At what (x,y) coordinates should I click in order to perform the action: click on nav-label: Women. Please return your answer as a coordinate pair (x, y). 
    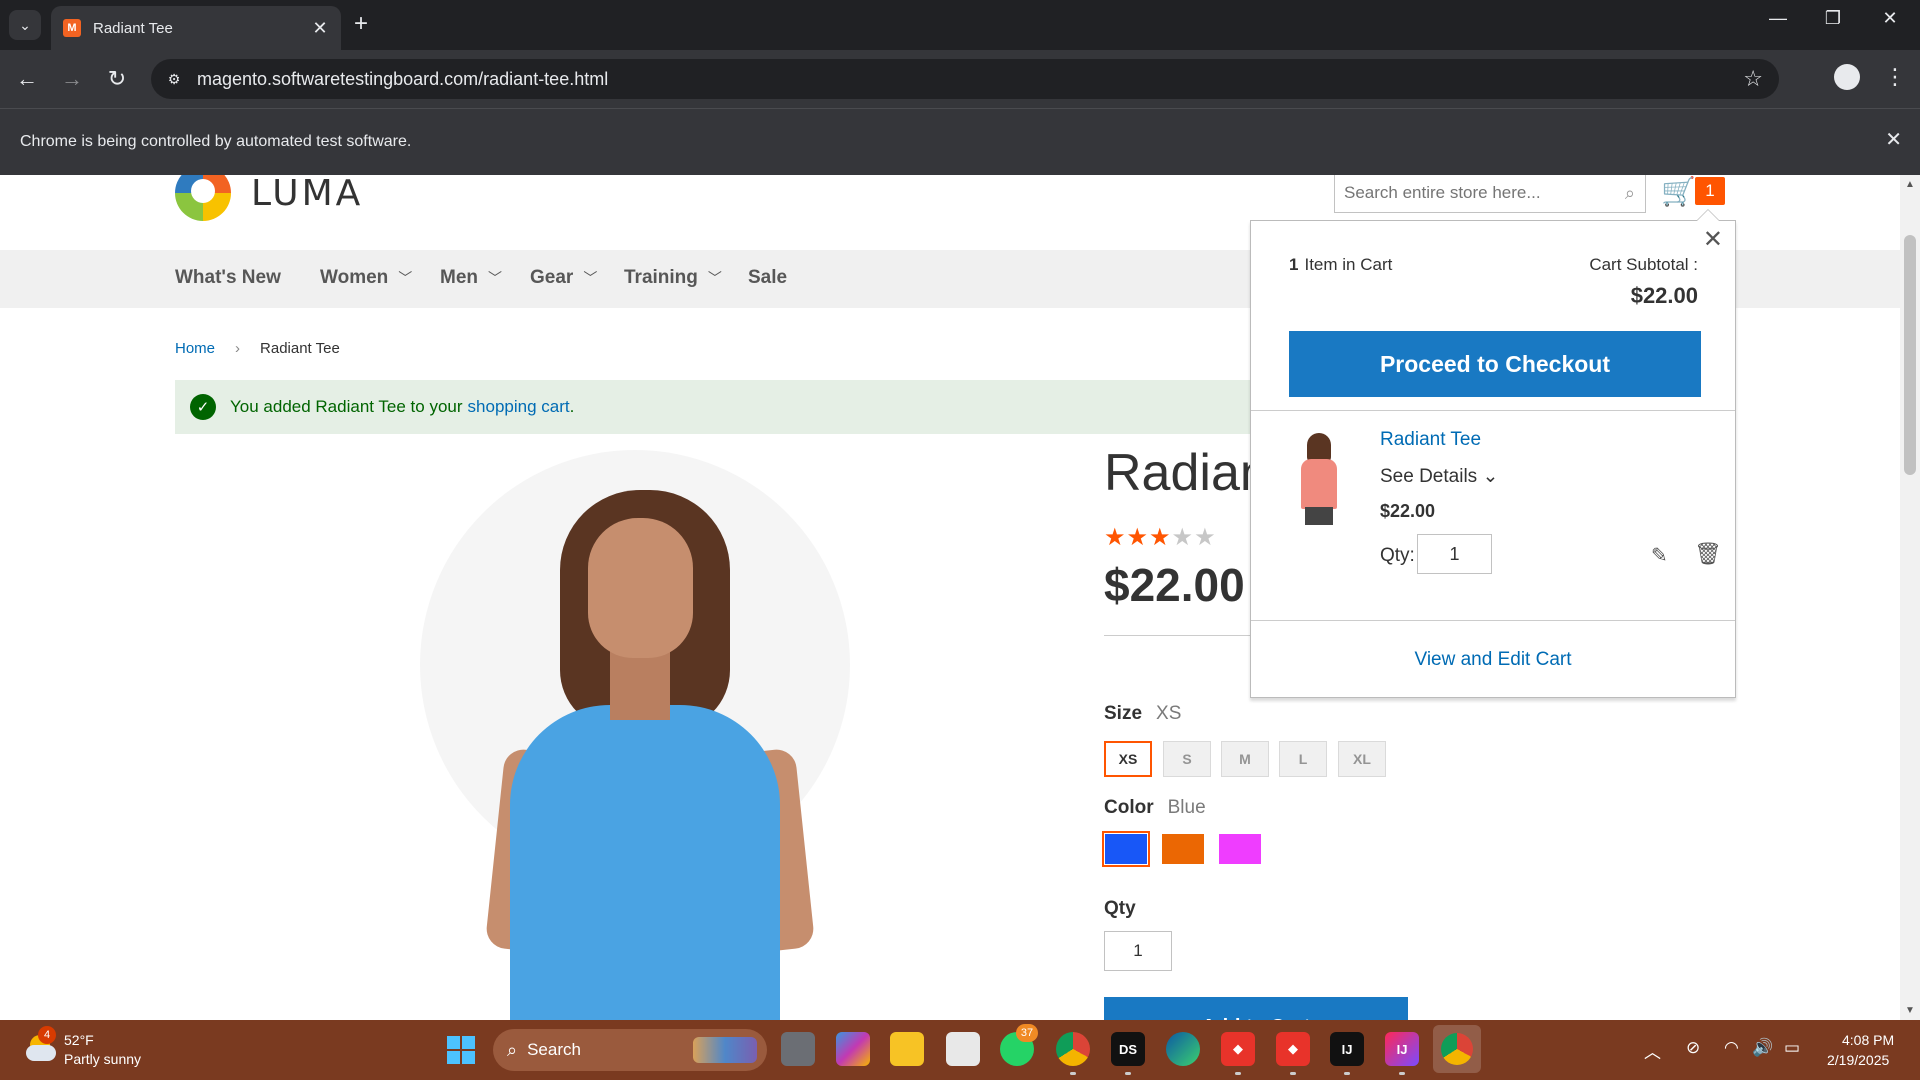
    Looking at the image, I should click on (354, 277).